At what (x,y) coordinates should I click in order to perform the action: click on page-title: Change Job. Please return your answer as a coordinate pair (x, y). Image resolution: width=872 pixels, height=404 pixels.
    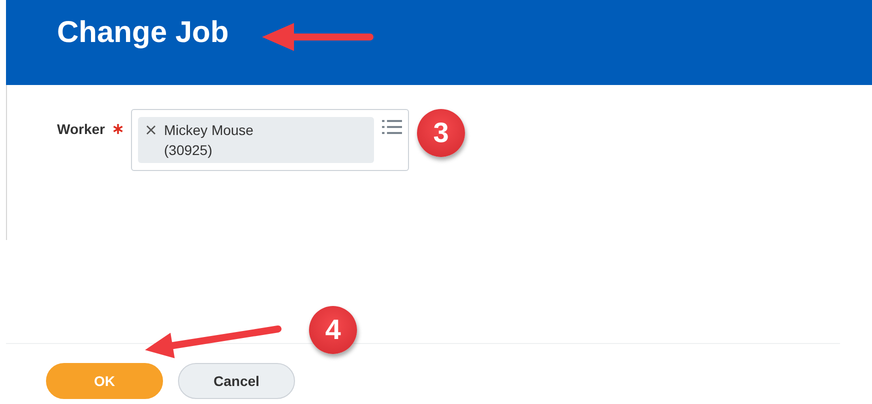
    Looking at the image, I should click on (143, 33).